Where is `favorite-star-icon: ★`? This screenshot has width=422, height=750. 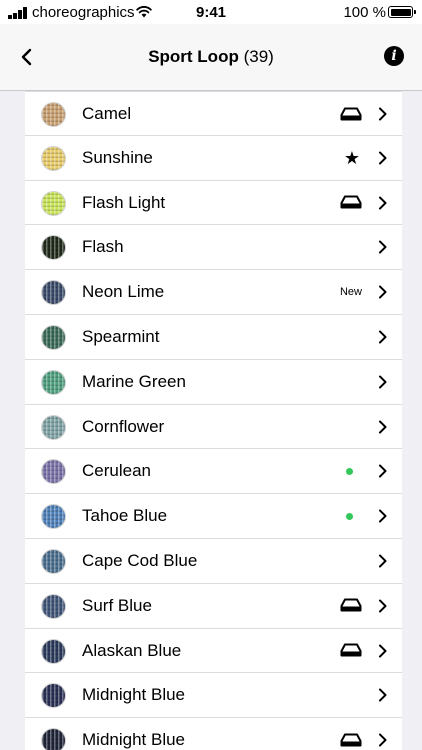 favorite-star-icon: ★ is located at coordinates (351, 157).